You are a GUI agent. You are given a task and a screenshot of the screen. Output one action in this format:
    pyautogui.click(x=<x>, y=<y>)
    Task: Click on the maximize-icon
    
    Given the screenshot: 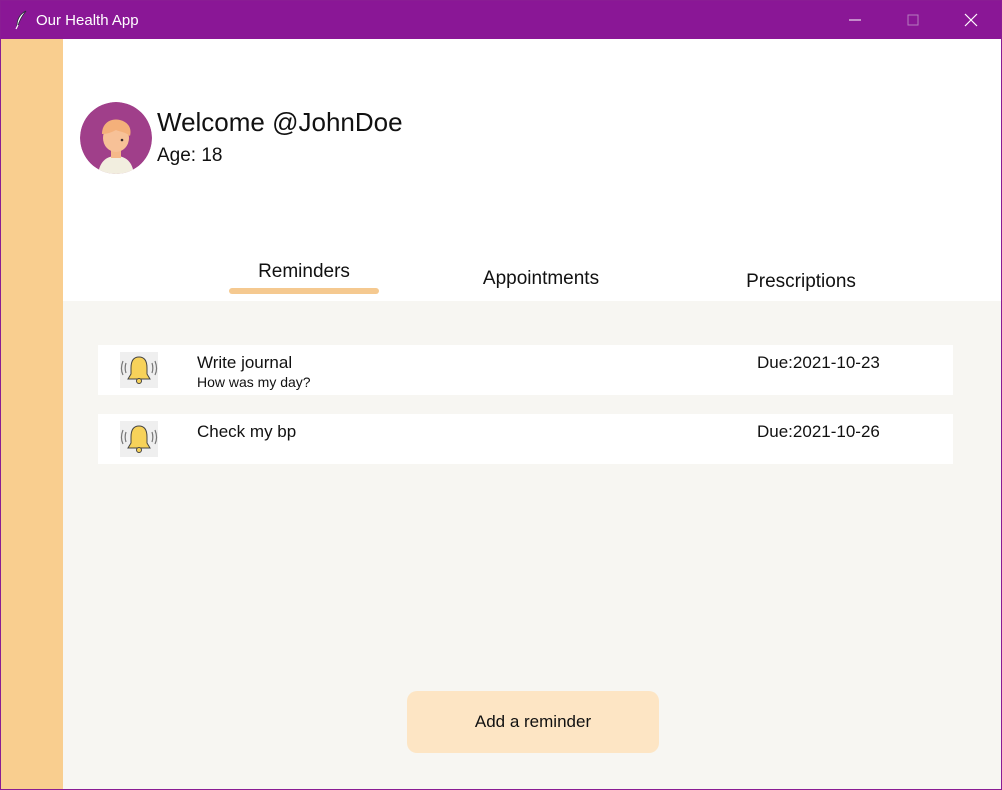 What is the action you would take?
    pyautogui.click(x=913, y=20)
    